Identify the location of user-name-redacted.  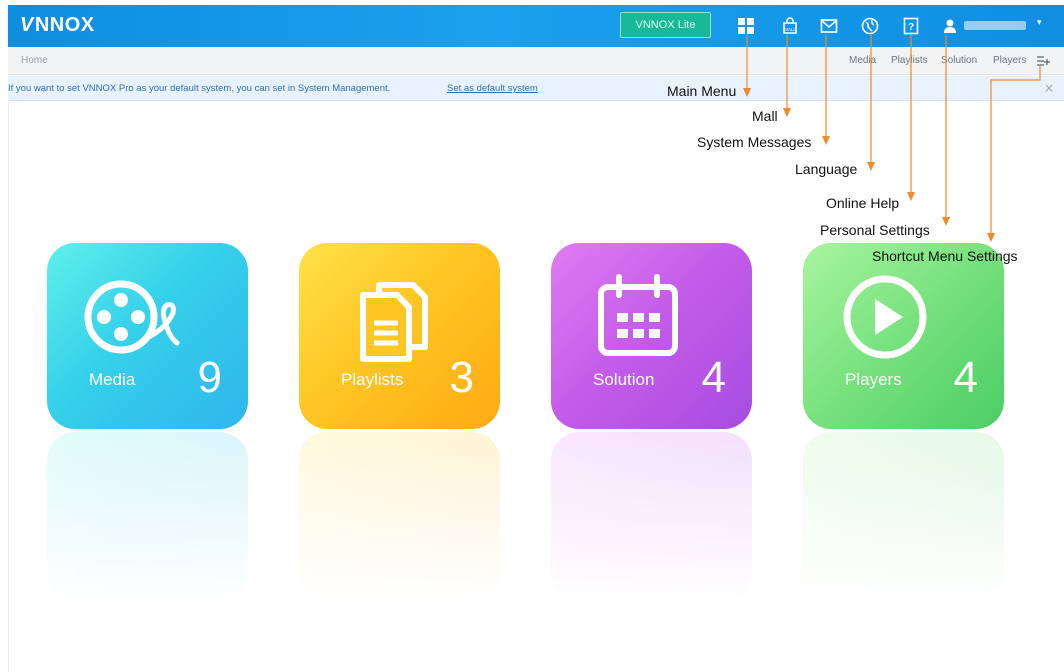
(995, 25).